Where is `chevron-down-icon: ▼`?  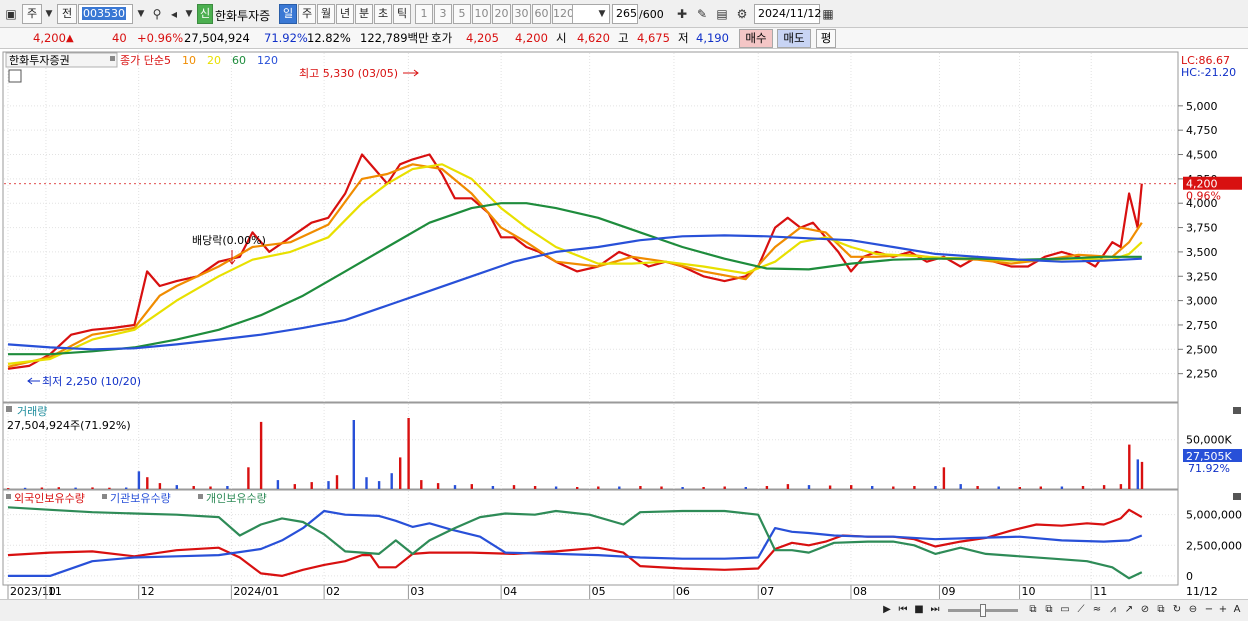 chevron-down-icon: ▼ is located at coordinates (49, 14).